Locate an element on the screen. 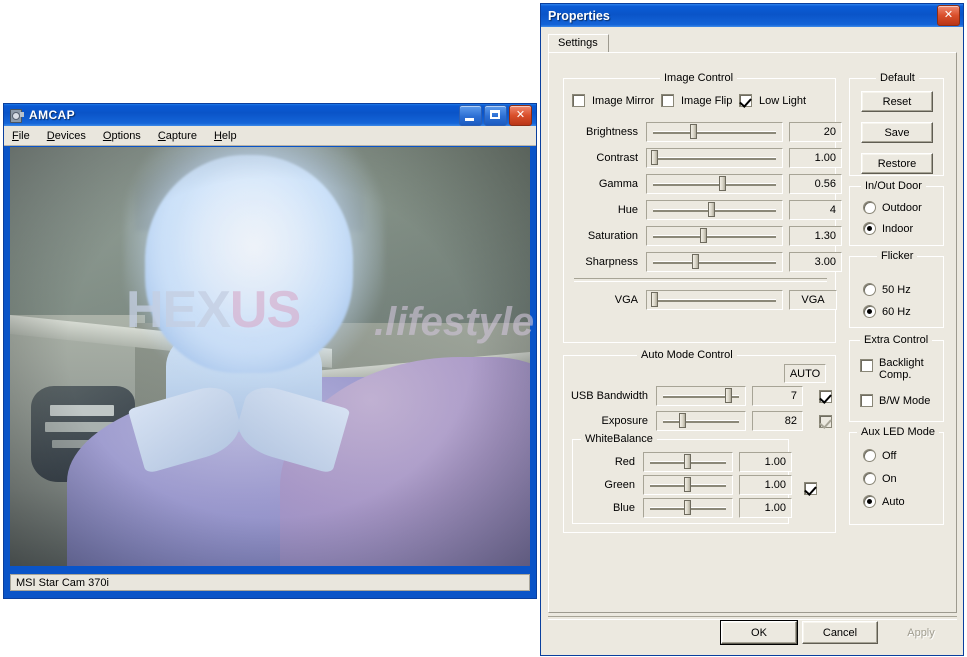 This screenshot has width=967, height=657. ok-button: OK is located at coordinates (759, 632).